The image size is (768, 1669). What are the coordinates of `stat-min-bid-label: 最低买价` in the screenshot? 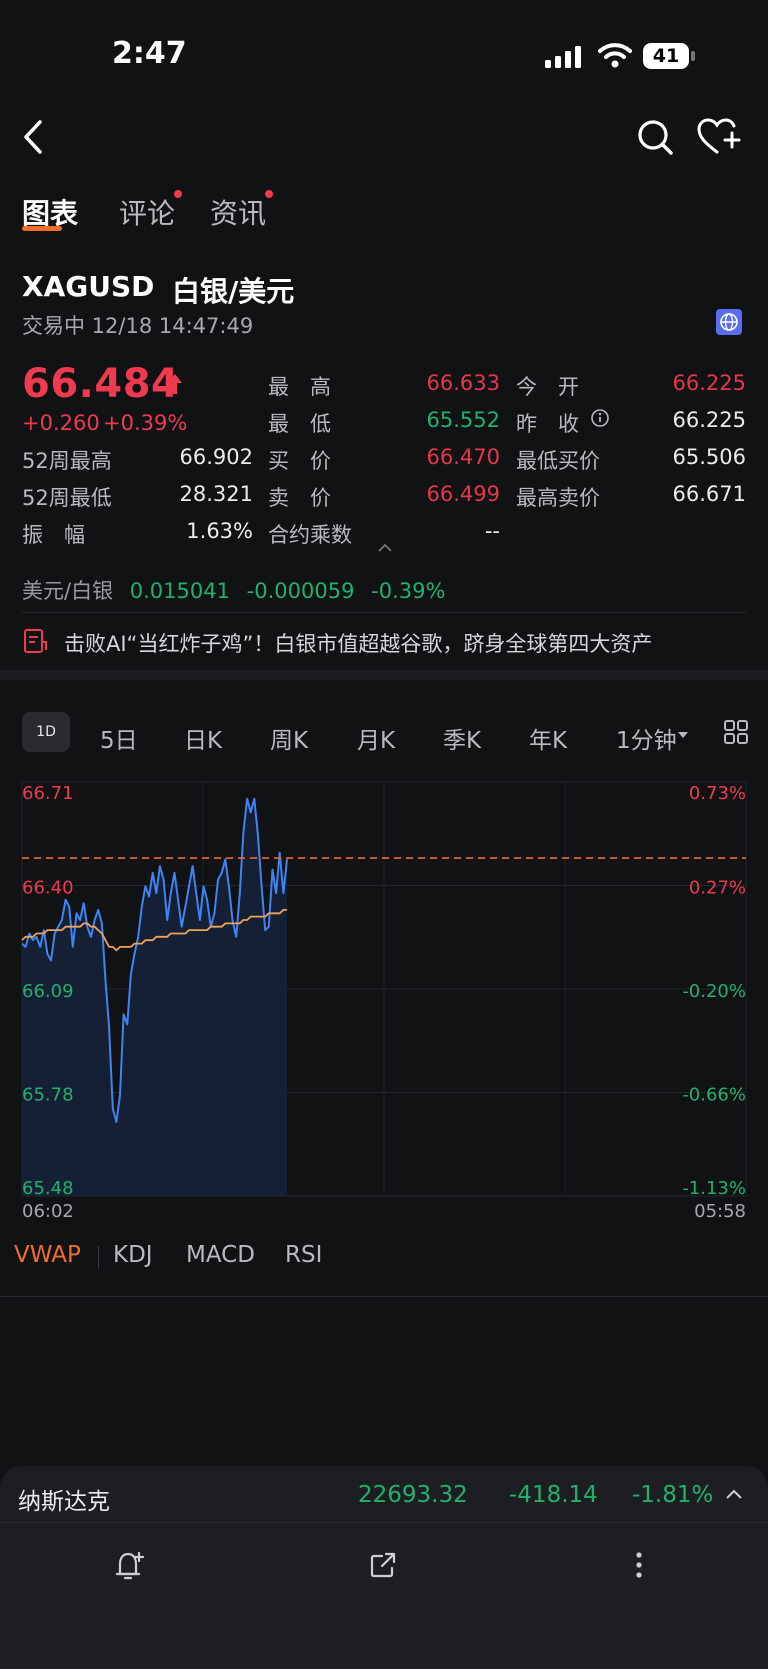 It's located at (558, 461).